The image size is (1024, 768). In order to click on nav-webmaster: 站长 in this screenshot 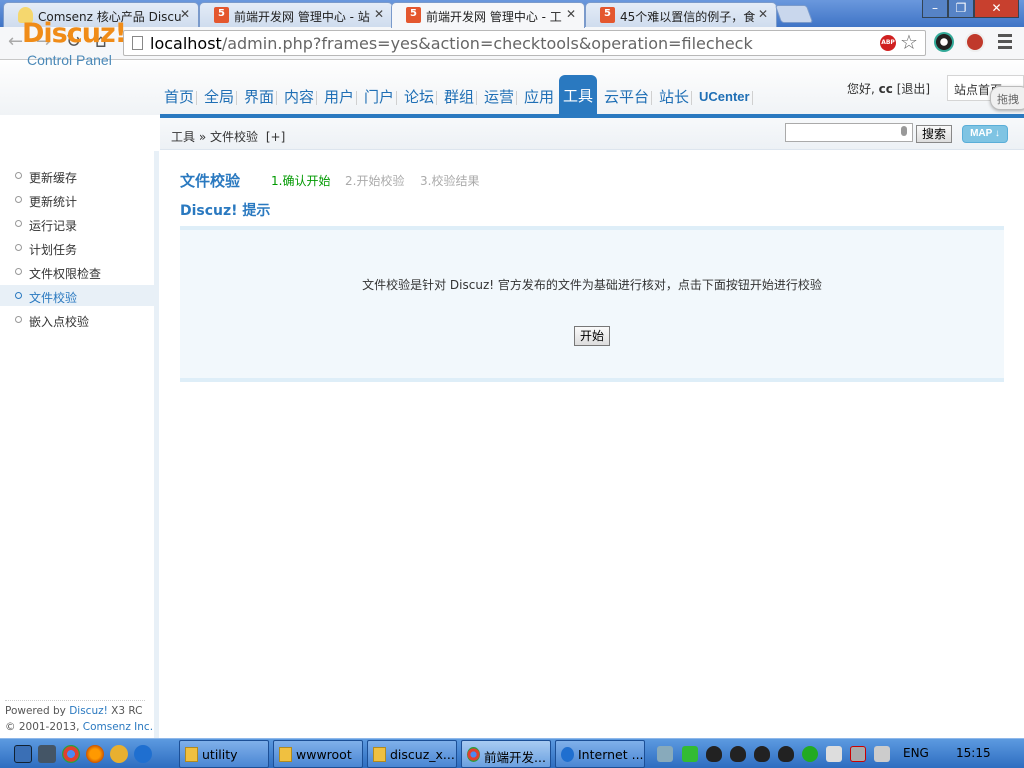, I will do `click(676, 100)`.